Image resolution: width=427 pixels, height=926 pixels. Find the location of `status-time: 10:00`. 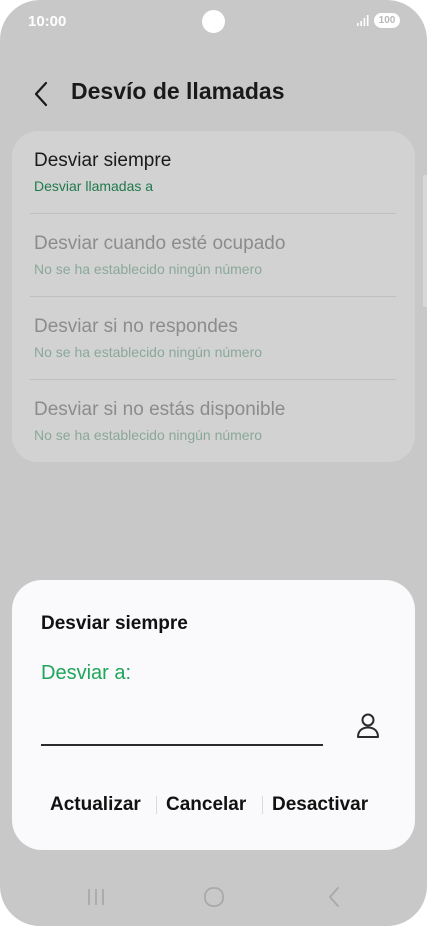

status-time: 10:00 is located at coordinates (47, 21).